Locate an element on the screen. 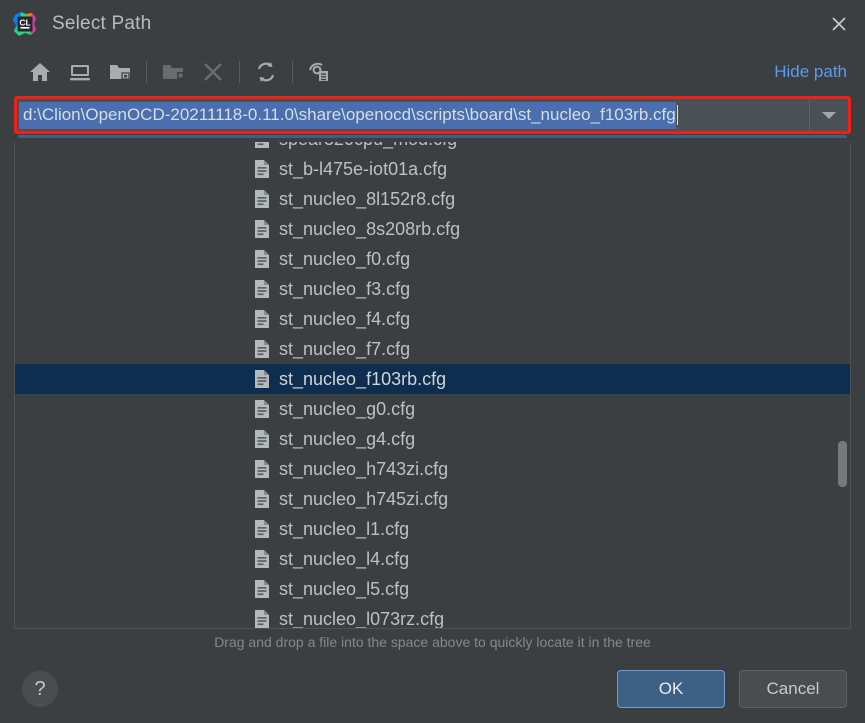  refresh-icon is located at coordinates (266, 72).